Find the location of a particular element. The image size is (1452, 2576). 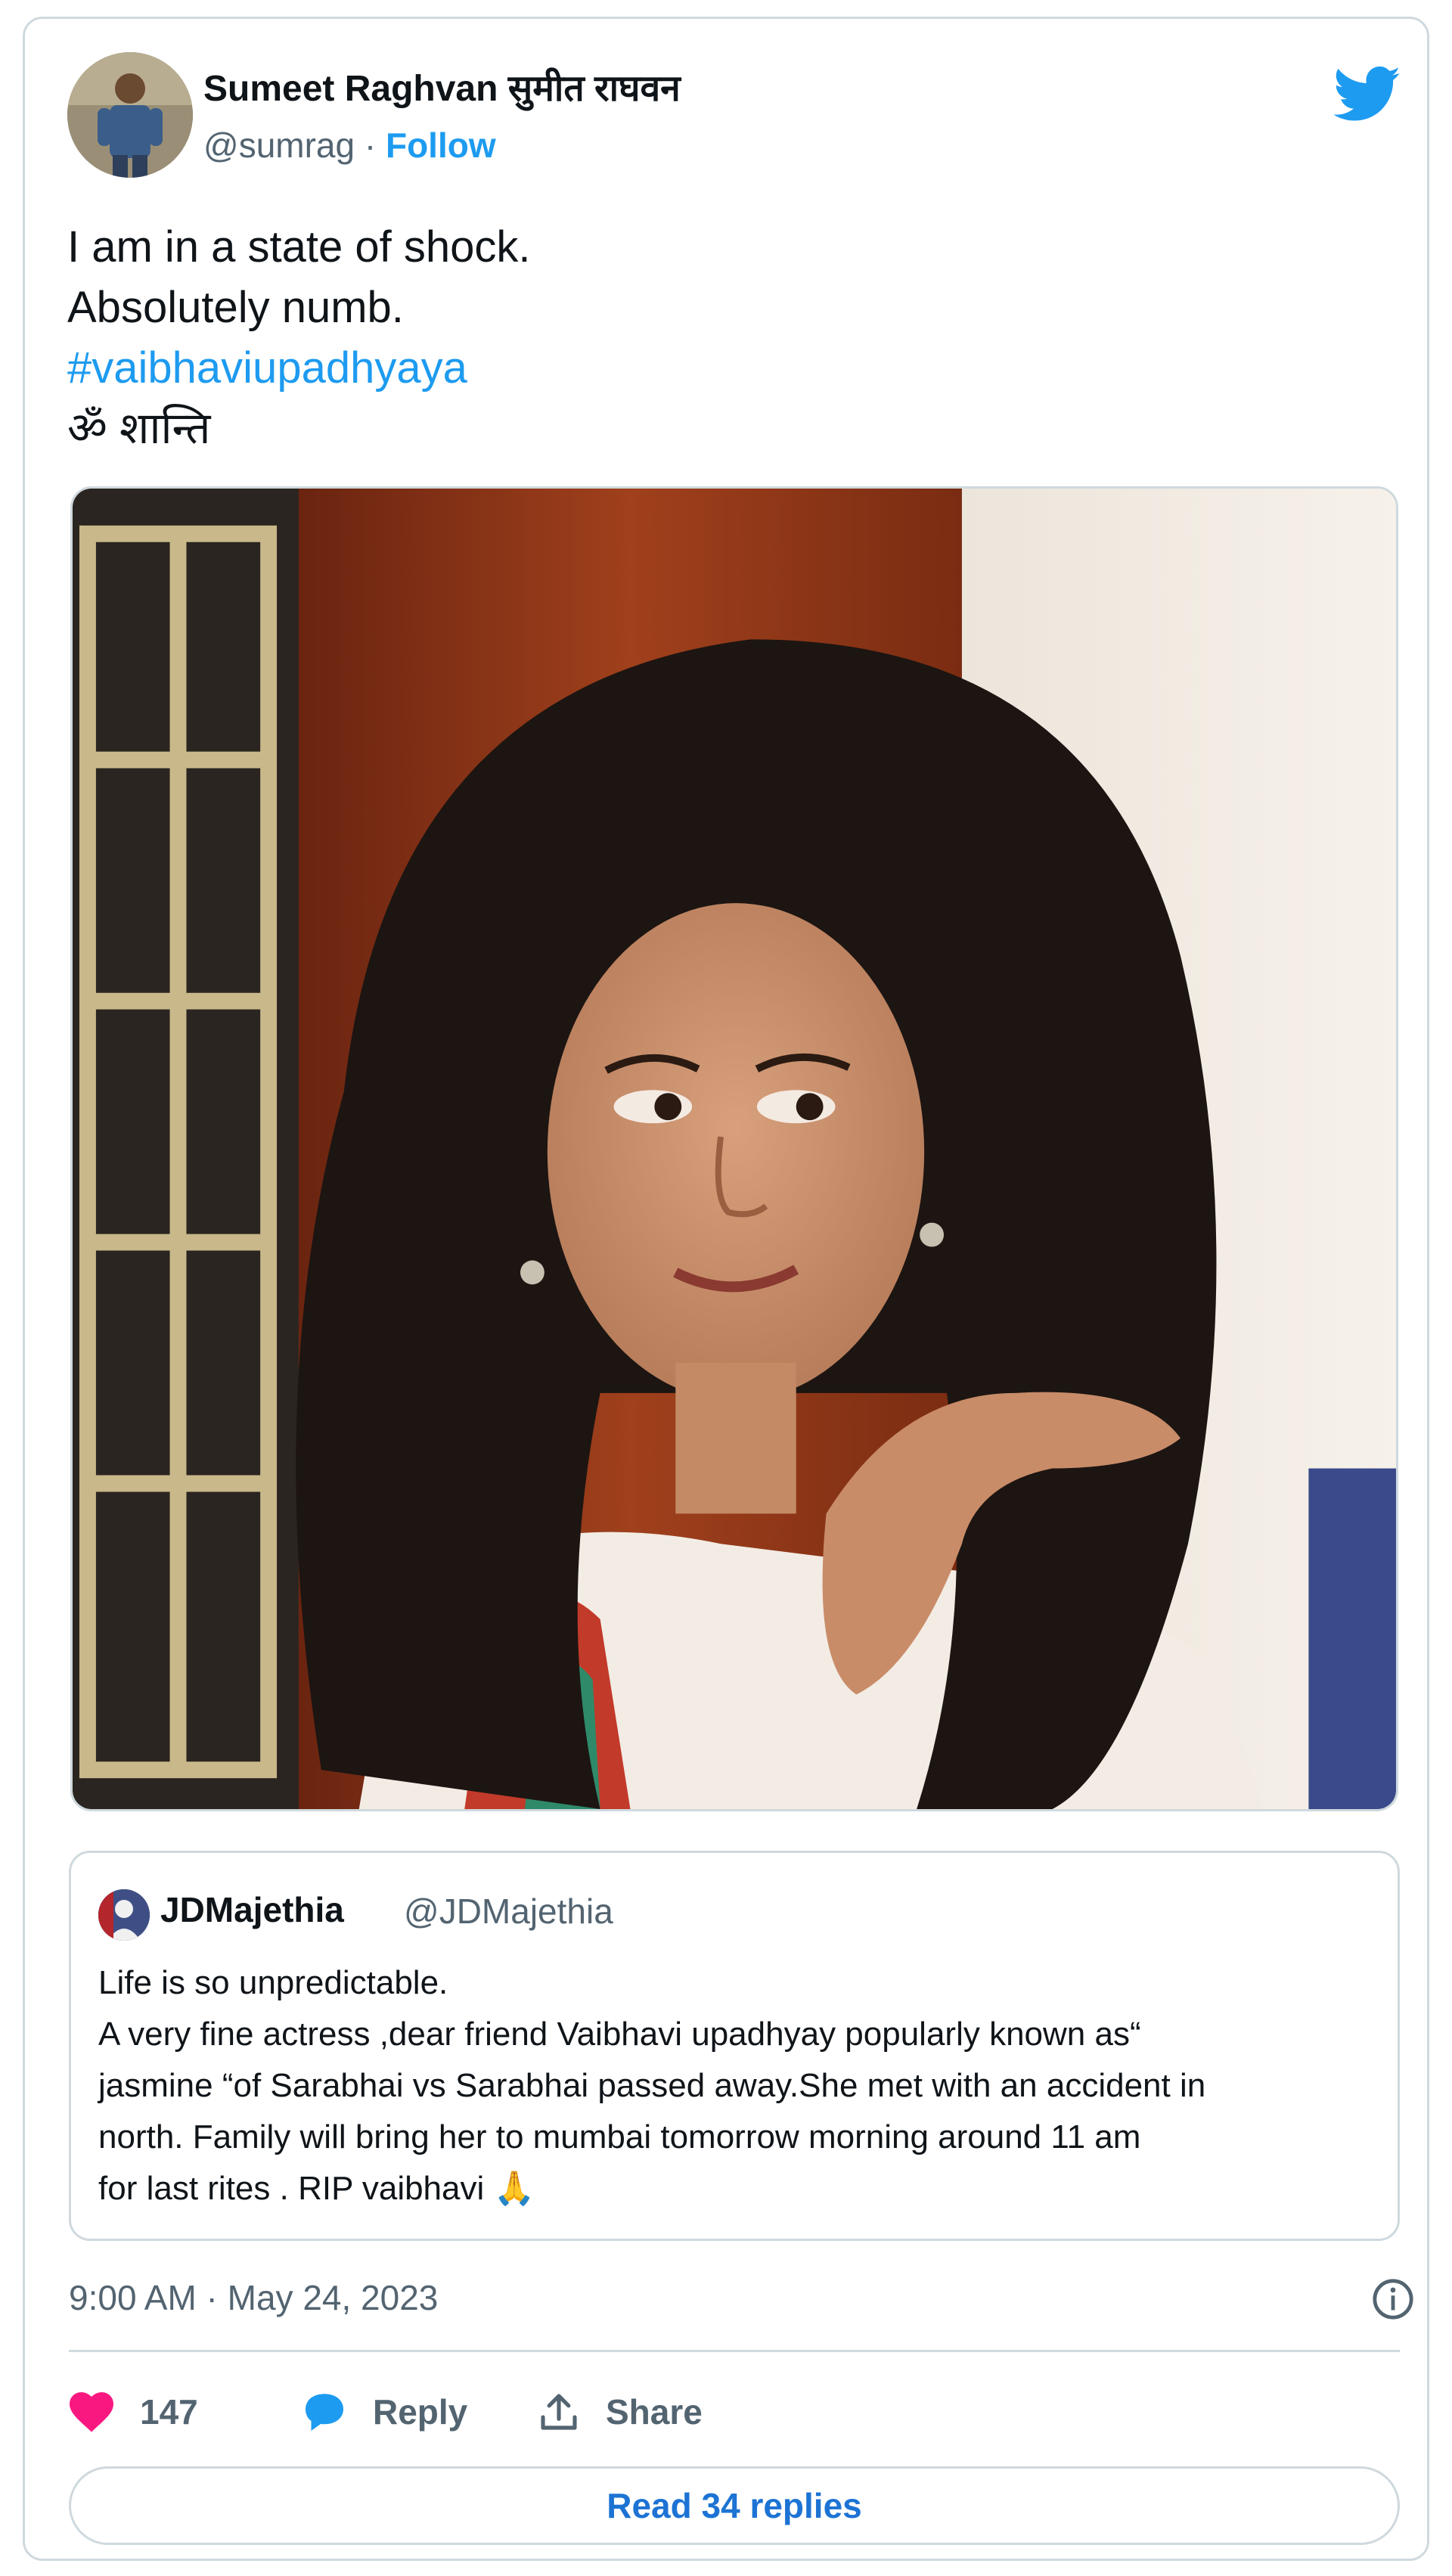

follow-link: Follow is located at coordinates (441, 145).